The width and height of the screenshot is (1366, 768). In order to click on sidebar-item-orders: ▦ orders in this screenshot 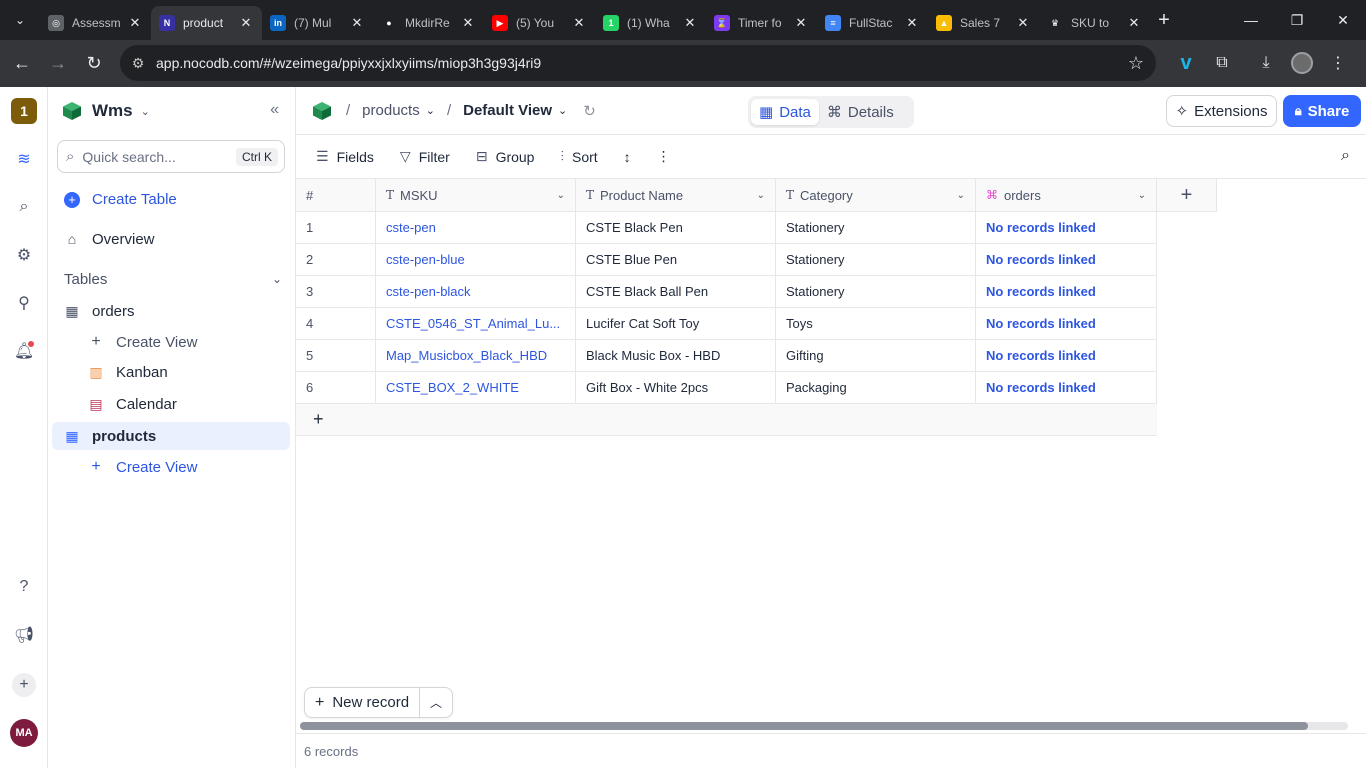, I will do `click(171, 311)`.